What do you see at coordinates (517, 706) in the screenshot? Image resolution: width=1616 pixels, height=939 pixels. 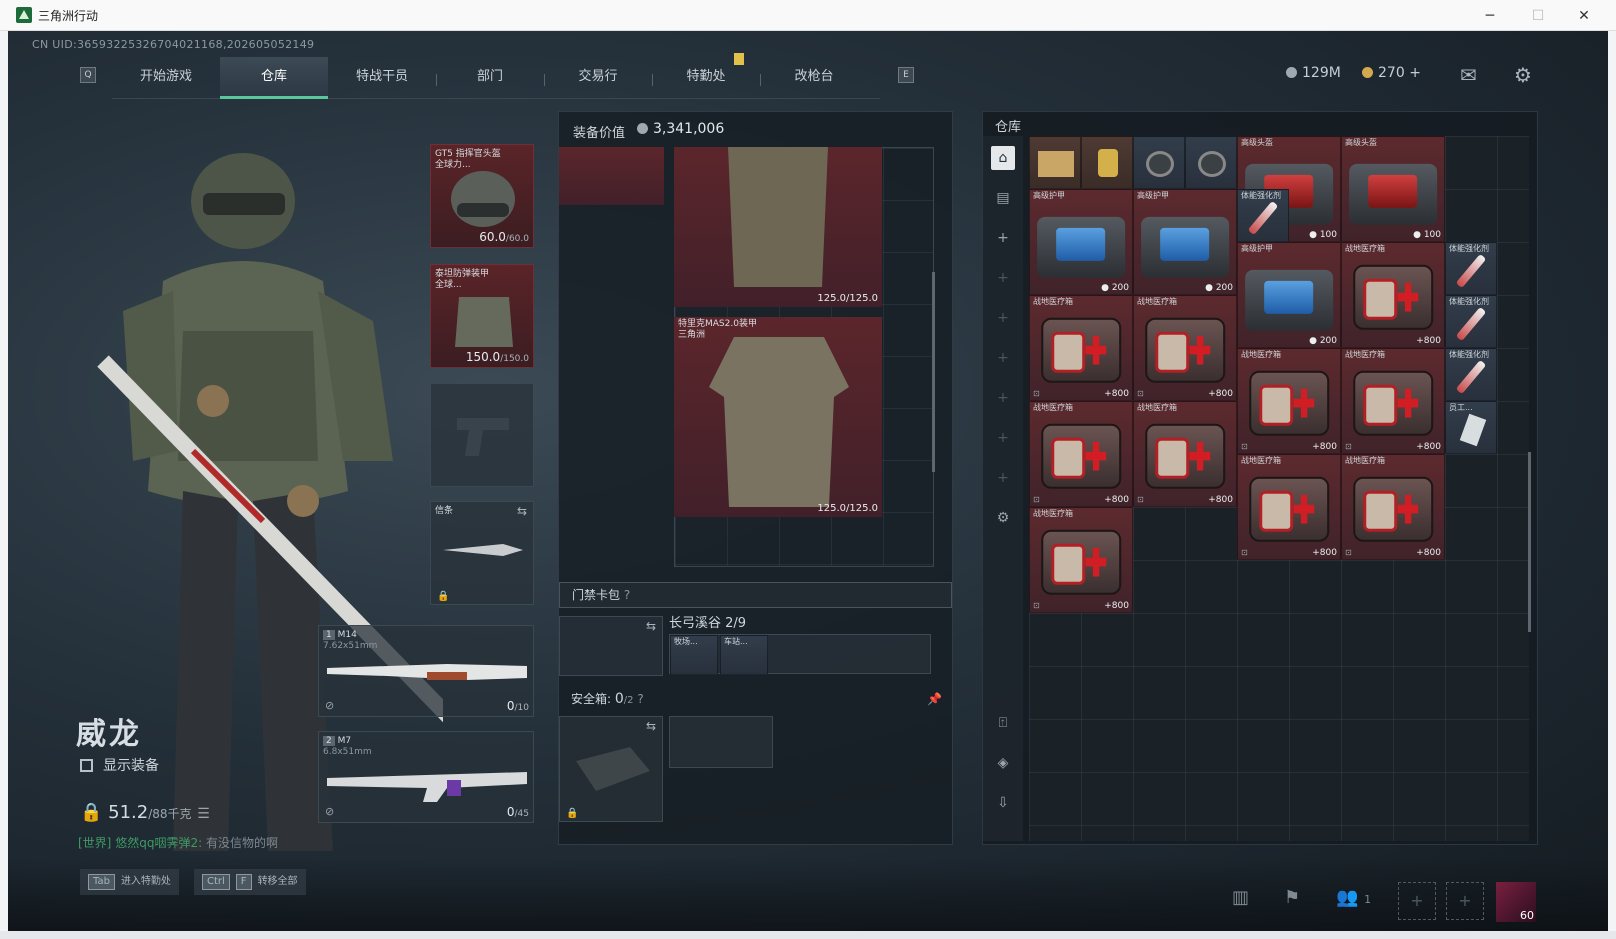 I see `primary-ammo: 0/10` at bounding box center [517, 706].